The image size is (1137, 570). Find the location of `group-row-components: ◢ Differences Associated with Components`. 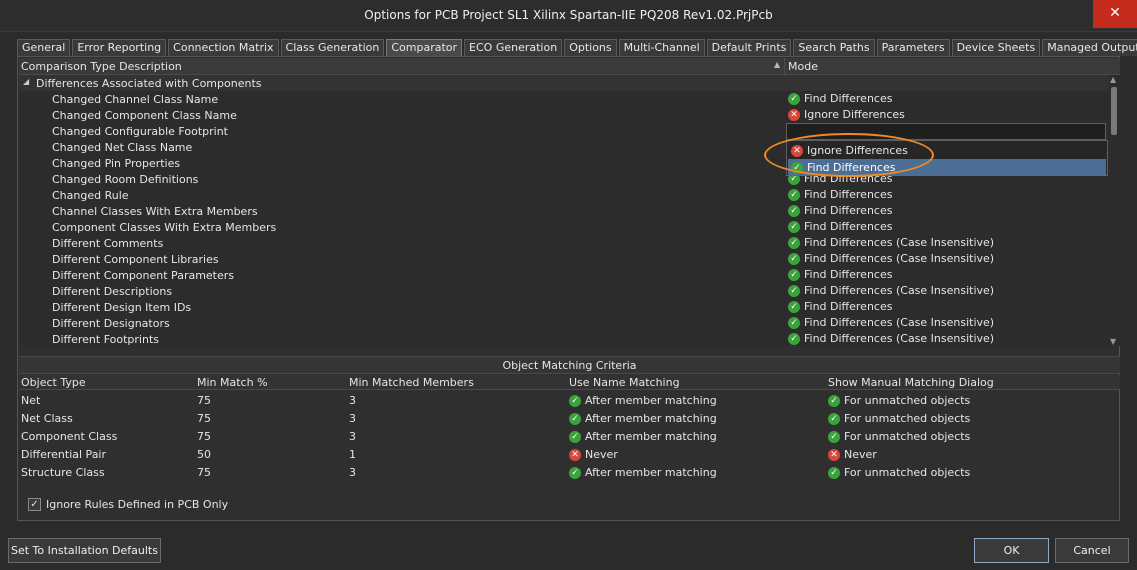

group-row-components: ◢ Differences Associated with Components is located at coordinates (564, 83).